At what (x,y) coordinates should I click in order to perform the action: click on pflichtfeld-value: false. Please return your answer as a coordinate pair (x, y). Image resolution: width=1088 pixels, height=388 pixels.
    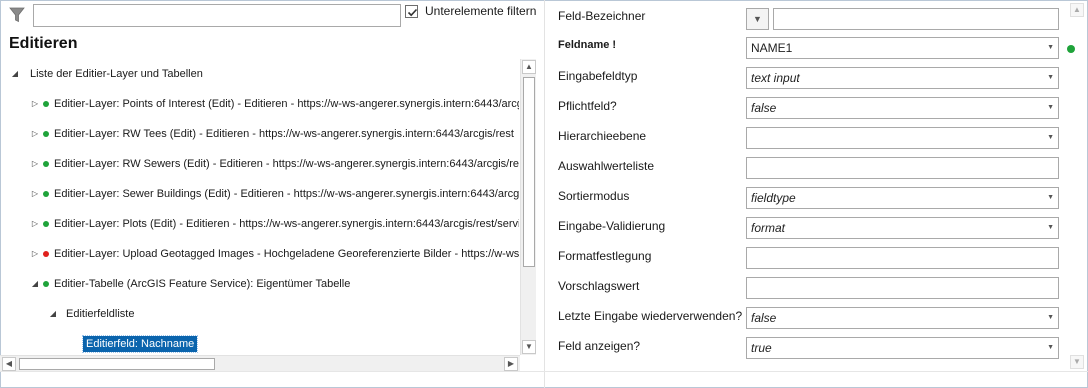
    Looking at the image, I should click on (764, 108).